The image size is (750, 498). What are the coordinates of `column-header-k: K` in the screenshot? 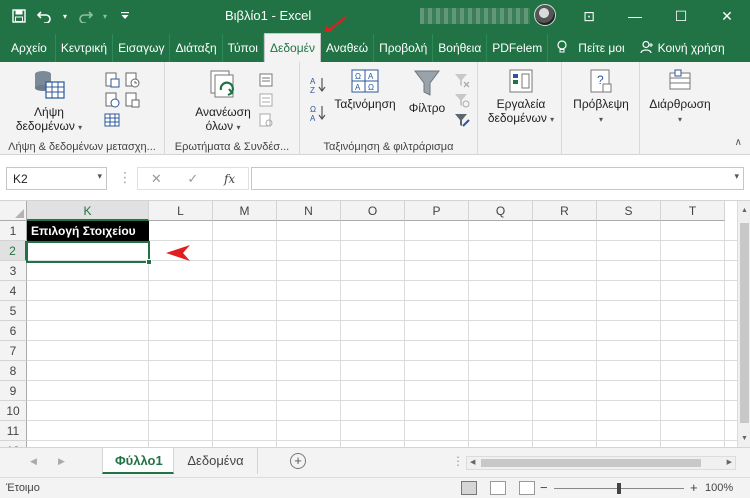 It's located at (88, 211).